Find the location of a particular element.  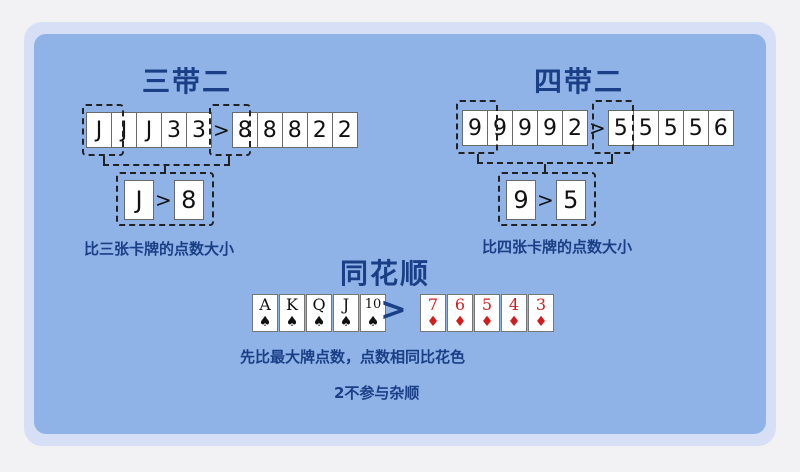

card-rank: 5 is located at coordinates (487, 304).